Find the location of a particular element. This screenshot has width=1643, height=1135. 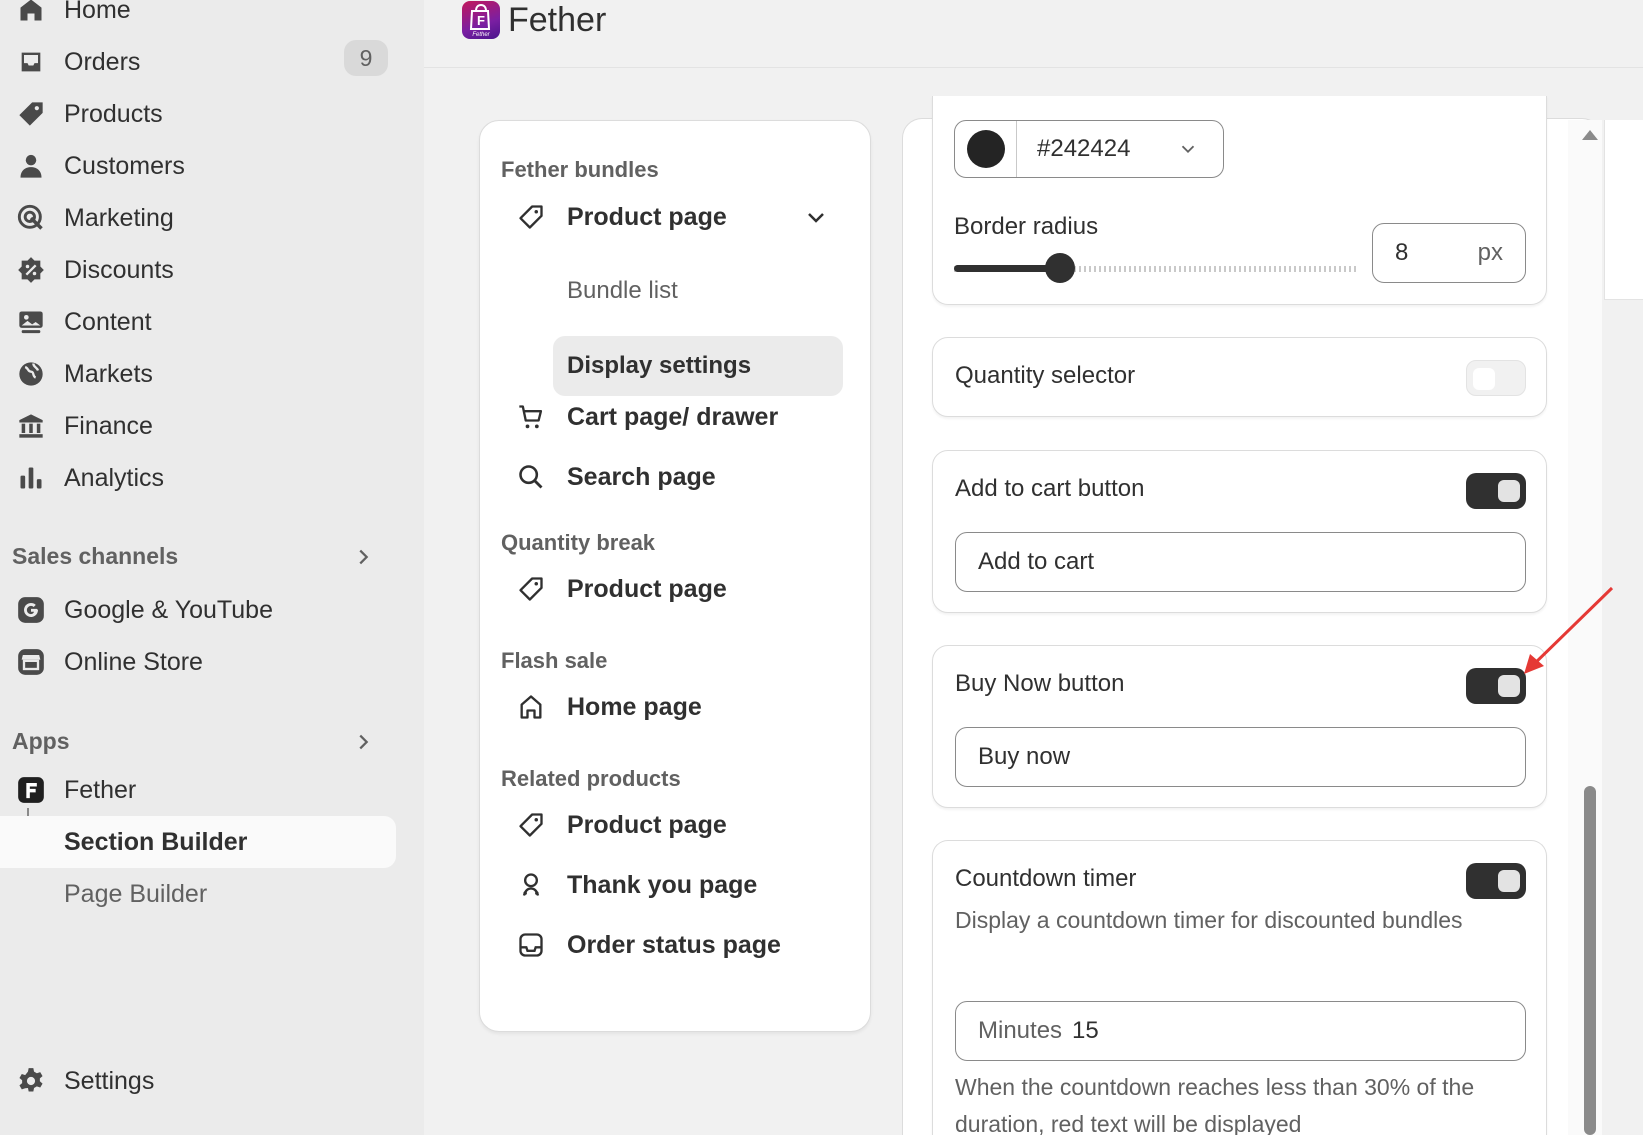

scroll-up-arrow-icon is located at coordinates (1590, 135).